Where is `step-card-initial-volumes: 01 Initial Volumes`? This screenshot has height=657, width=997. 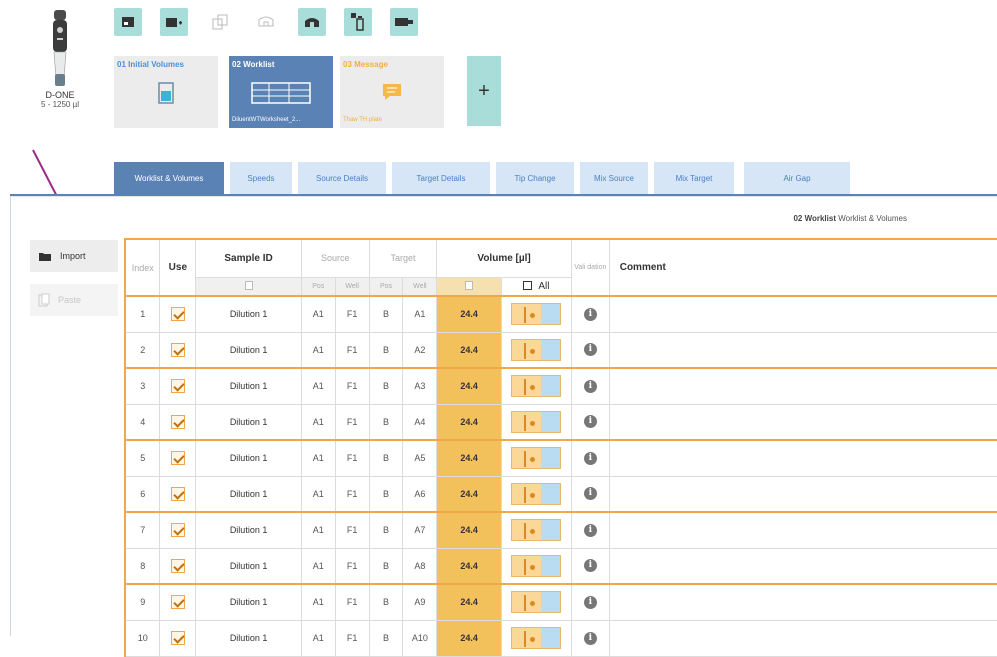 step-card-initial-volumes: 01 Initial Volumes is located at coordinates (166, 92).